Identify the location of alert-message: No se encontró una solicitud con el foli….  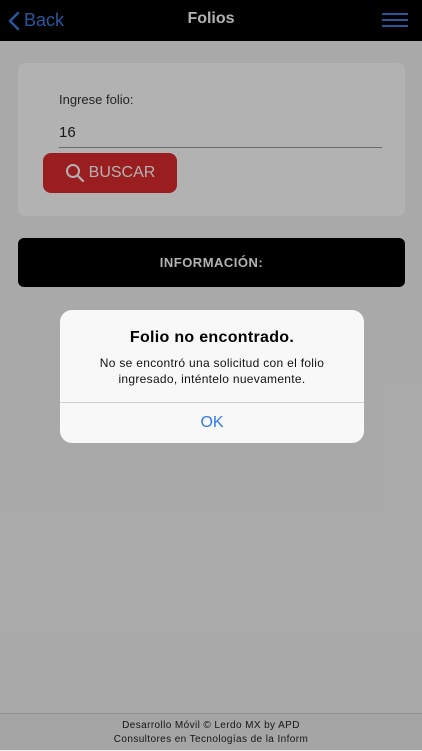
(212, 371).